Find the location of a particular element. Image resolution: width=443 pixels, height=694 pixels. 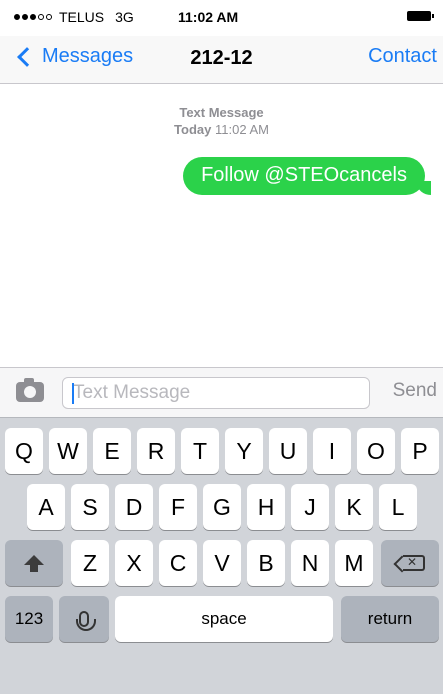

key-l: L is located at coordinates (398, 507).